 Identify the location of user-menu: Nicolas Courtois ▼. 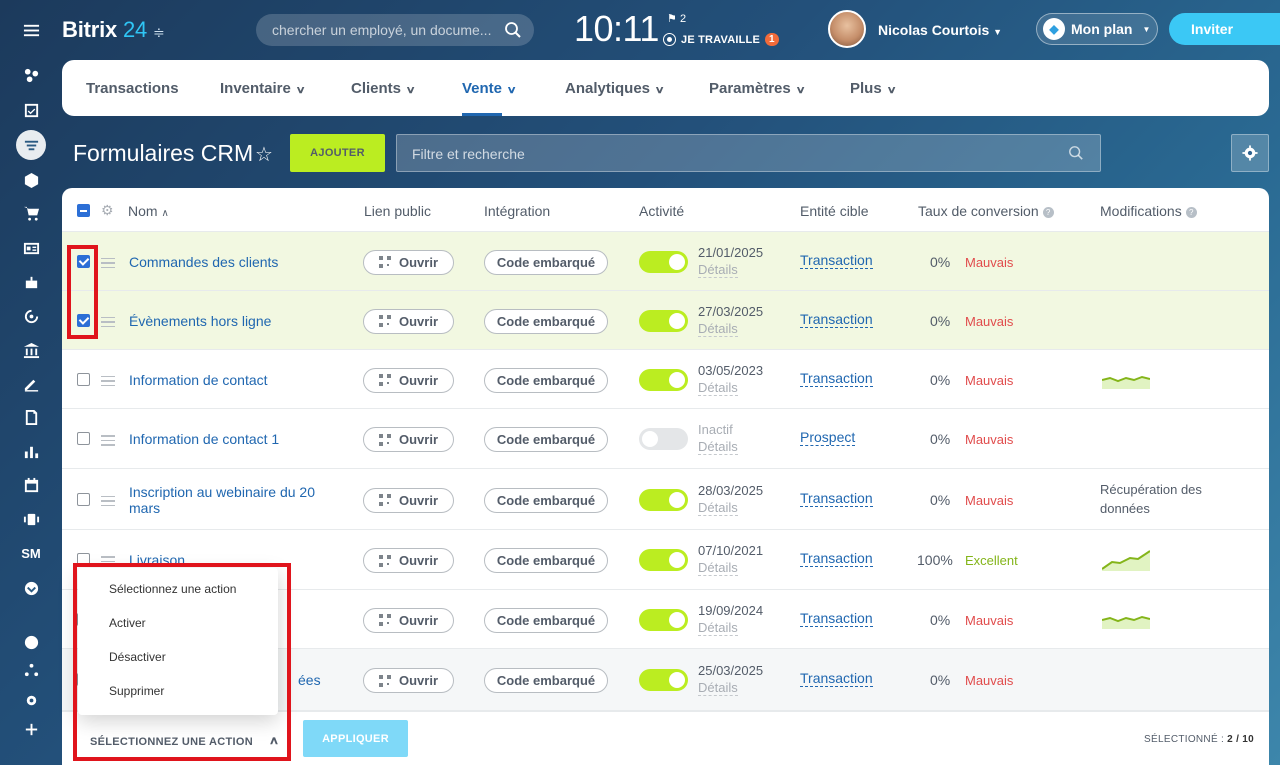
(940, 30).